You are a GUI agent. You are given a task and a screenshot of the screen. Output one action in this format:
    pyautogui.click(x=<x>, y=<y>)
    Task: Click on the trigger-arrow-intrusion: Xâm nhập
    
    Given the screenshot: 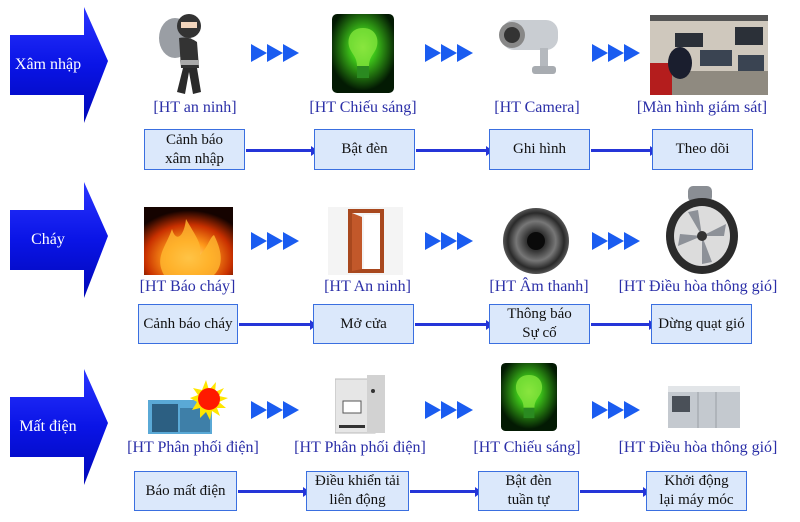 What is the action you would take?
    pyautogui.click(x=55, y=65)
    